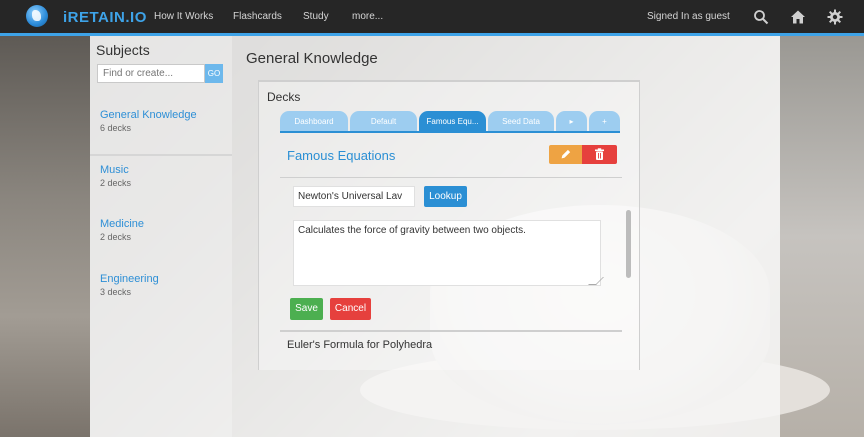  I want to click on tab-default: Default, so click(383, 121).